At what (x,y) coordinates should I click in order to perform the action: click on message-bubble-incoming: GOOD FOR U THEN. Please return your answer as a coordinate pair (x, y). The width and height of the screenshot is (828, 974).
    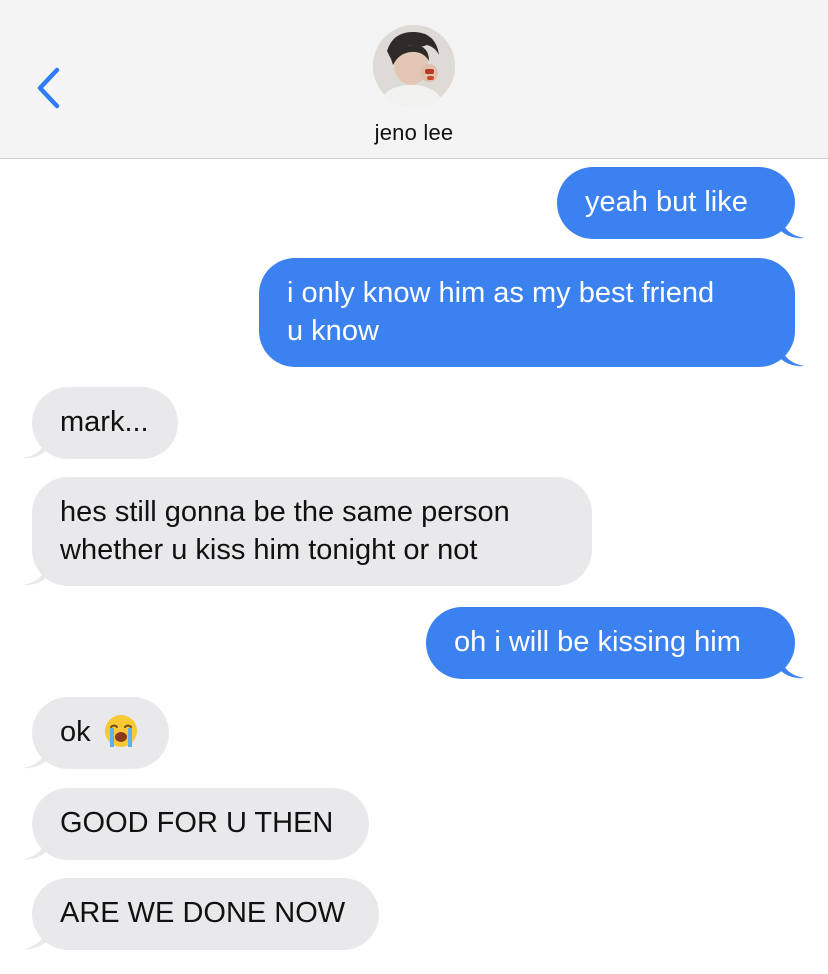
    Looking at the image, I should click on (195, 824).